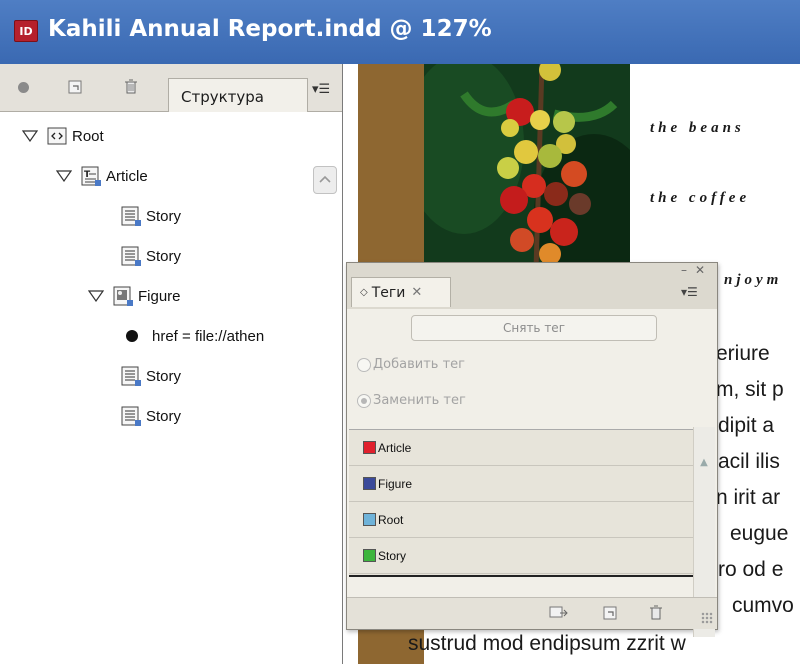  What do you see at coordinates (159, 296) in the screenshot?
I see `tree-item-label: Figure` at bounding box center [159, 296].